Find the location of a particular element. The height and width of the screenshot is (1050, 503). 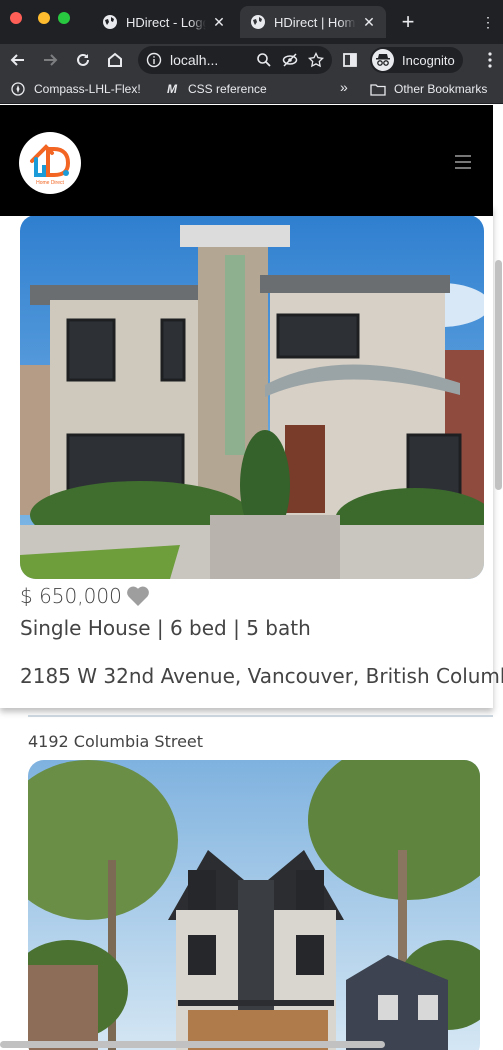

browser-menu-button is located at coordinates (490, 60).